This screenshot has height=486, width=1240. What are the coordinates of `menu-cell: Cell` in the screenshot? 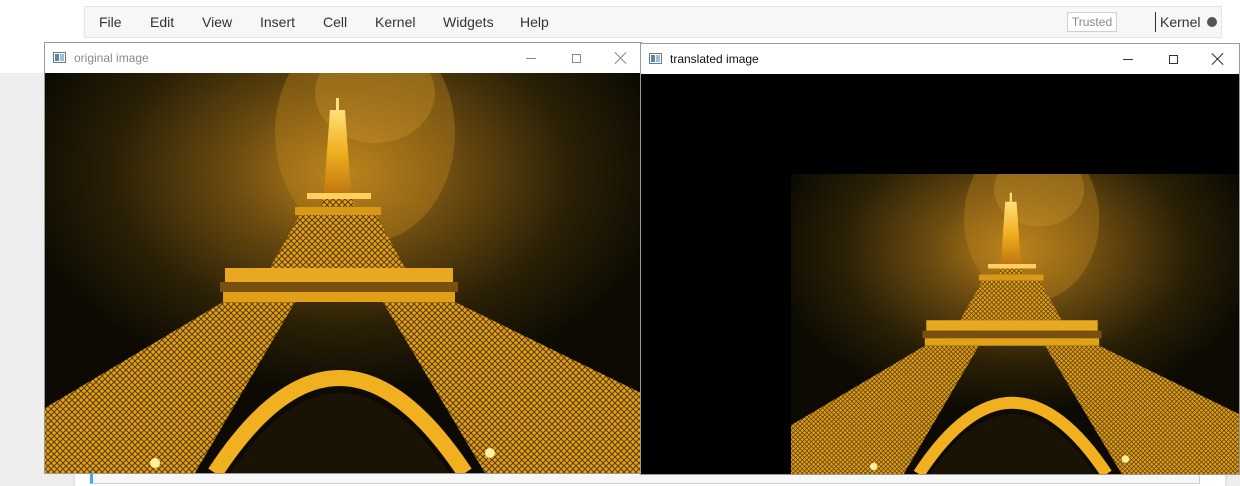 It's located at (335, 22).